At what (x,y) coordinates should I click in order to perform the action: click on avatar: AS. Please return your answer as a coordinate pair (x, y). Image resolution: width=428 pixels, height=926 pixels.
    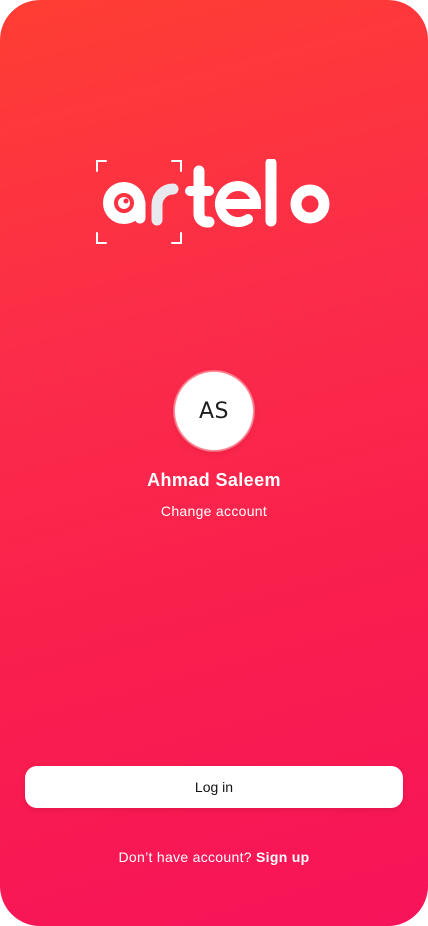
    Looking at the image, I should click on (214, 411).